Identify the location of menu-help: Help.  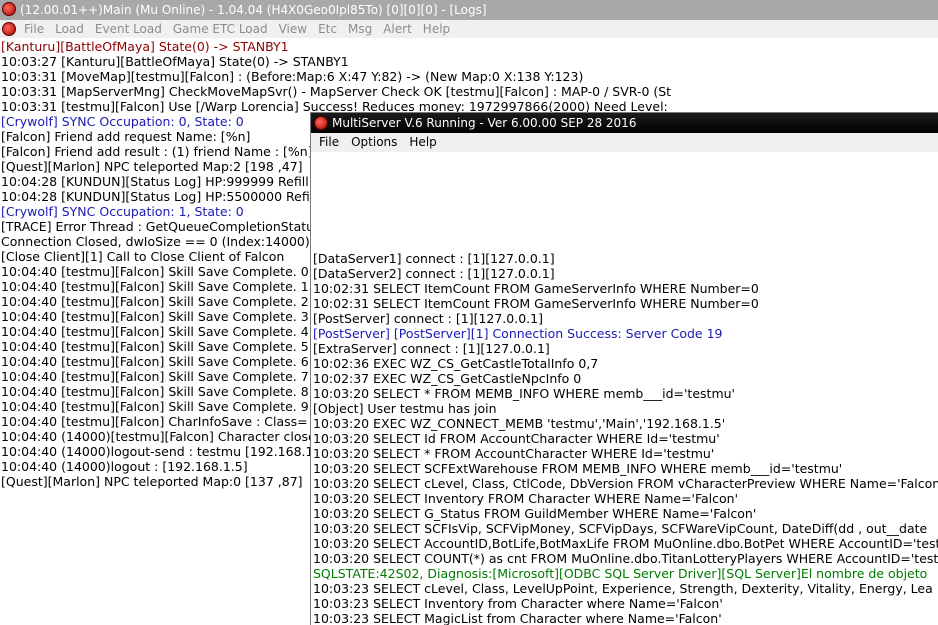
(436, 29).